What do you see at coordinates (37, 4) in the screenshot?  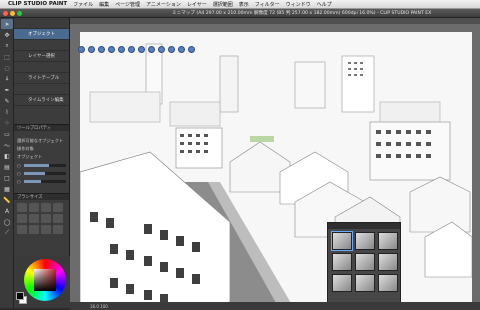 I see `app-menu: CLIP STUDIO PAINT` at bounding box center [37, 4].